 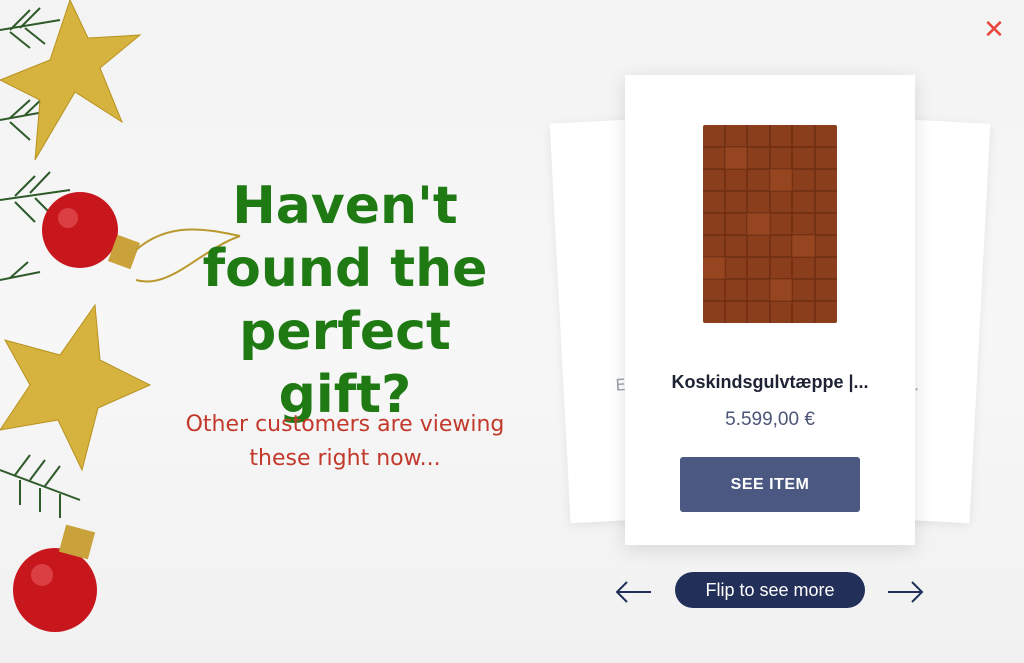 I want to click on product-price: 5.599,00 €, so click(x=770, y=419).